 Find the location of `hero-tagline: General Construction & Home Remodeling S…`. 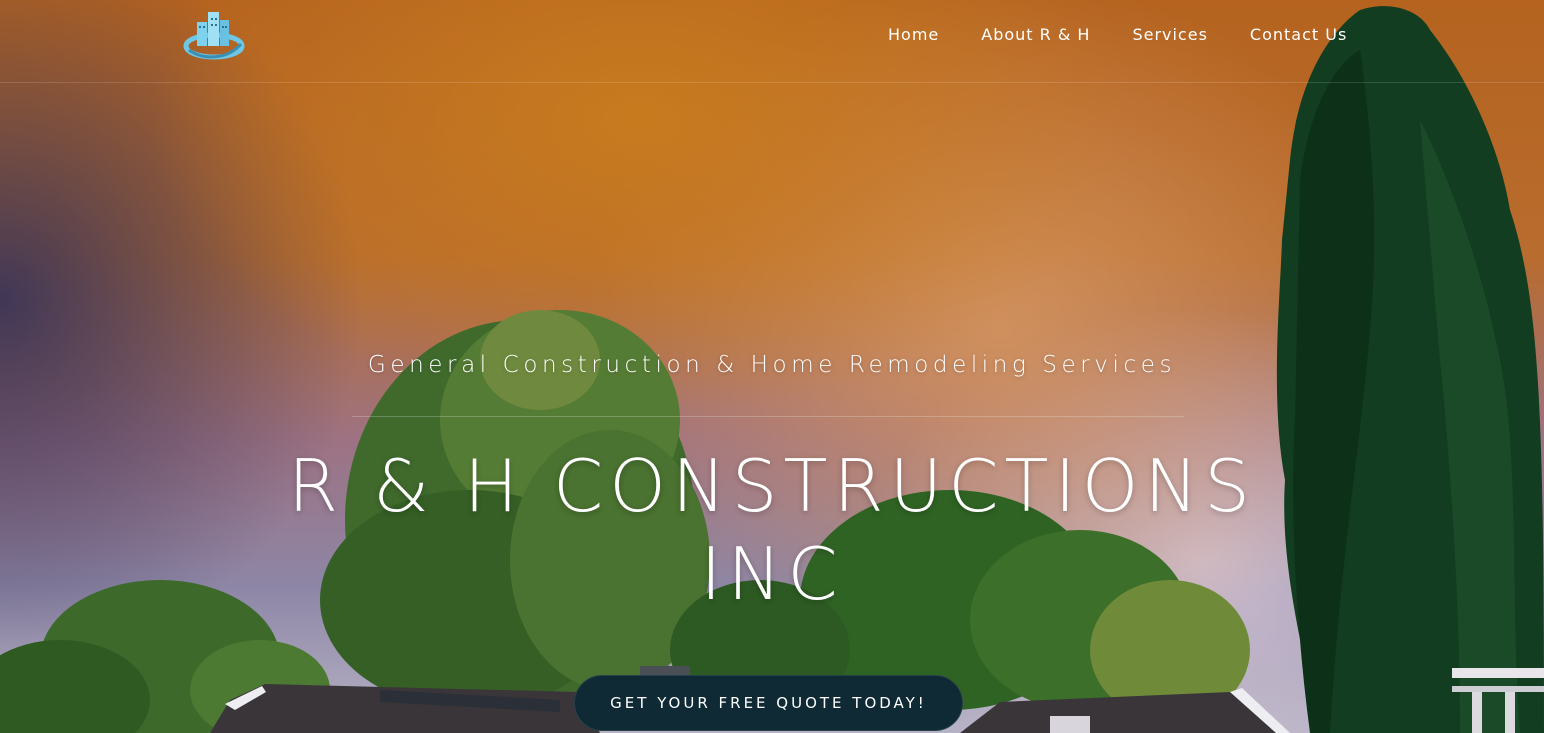

hero-tagline: General Construction & Home Remodeling S… is located at coordinates (772, 365).